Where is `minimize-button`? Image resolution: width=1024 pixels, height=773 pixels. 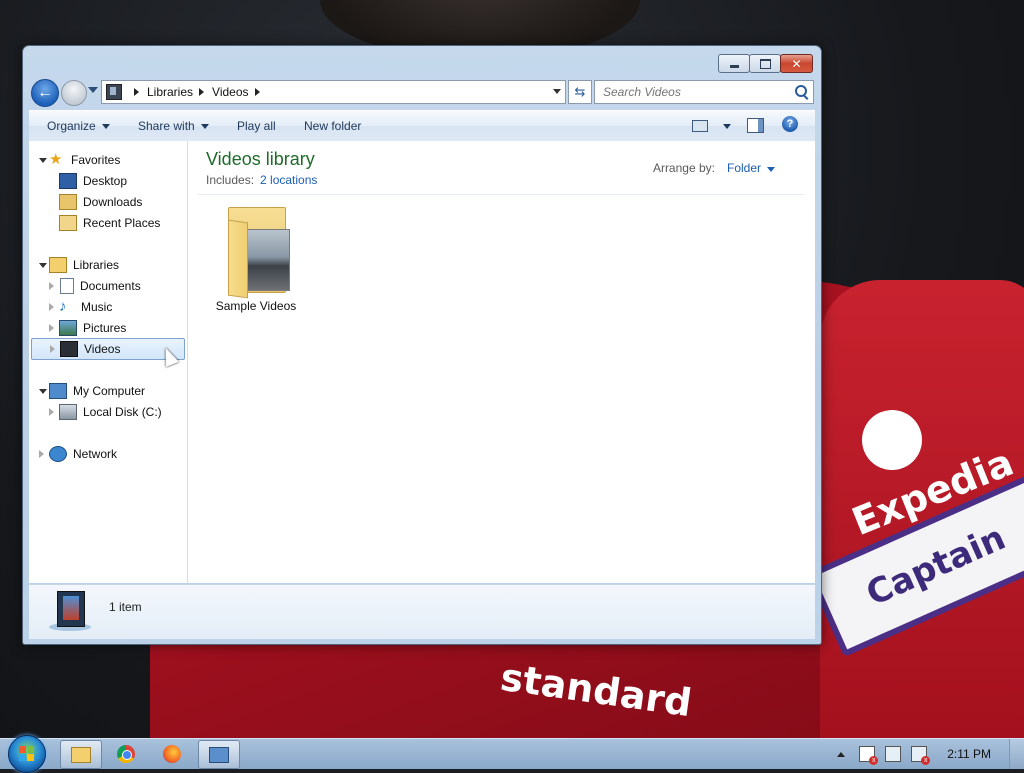
minimize-button is located at coordinates (734, 63).